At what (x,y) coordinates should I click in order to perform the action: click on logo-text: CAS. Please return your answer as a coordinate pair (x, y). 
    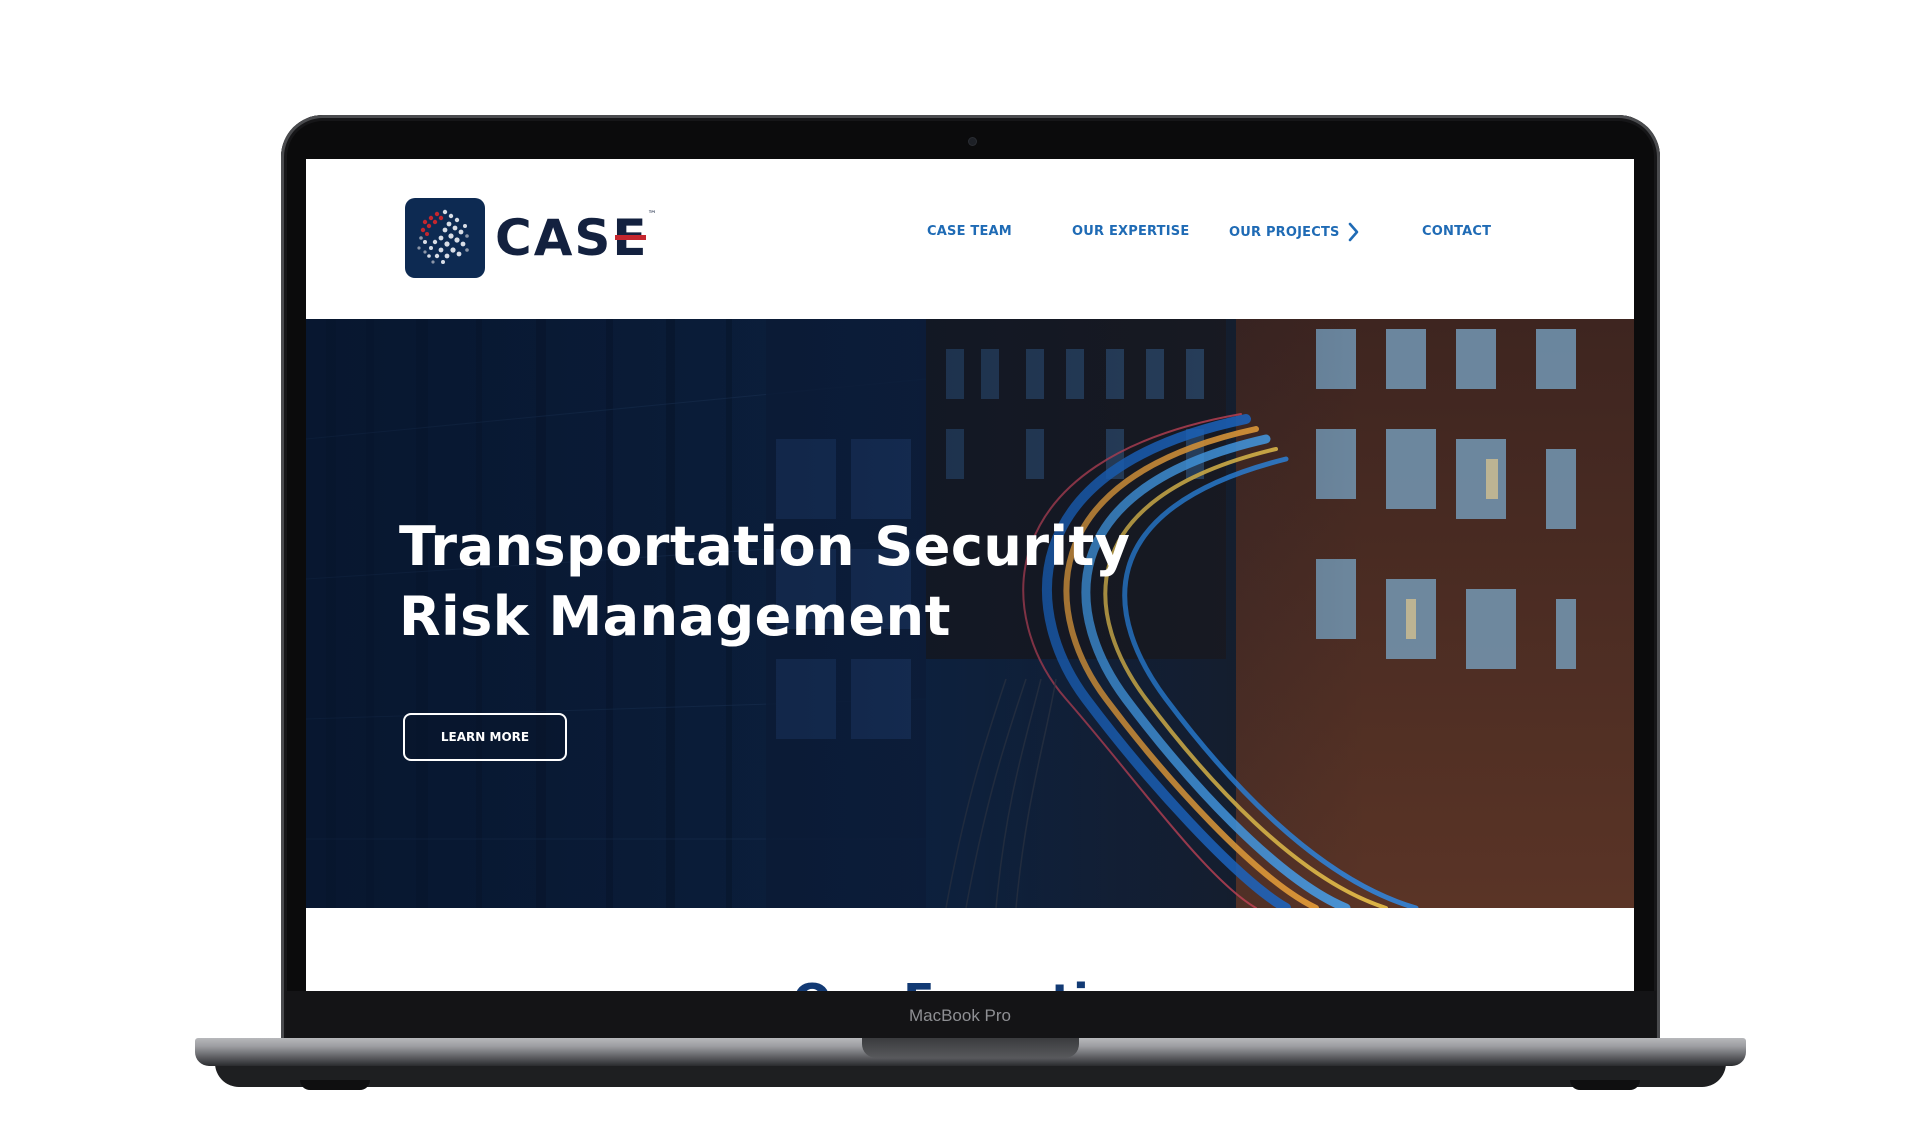
    Looking at the image, I should click on (554, 238).